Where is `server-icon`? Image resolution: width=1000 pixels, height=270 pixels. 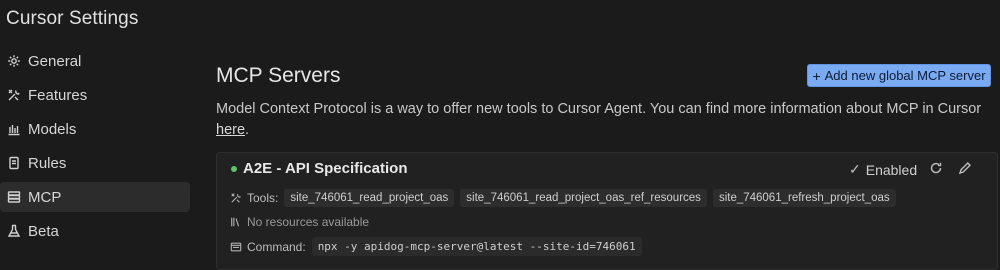 server-icon is located at coordinates (14, 197).